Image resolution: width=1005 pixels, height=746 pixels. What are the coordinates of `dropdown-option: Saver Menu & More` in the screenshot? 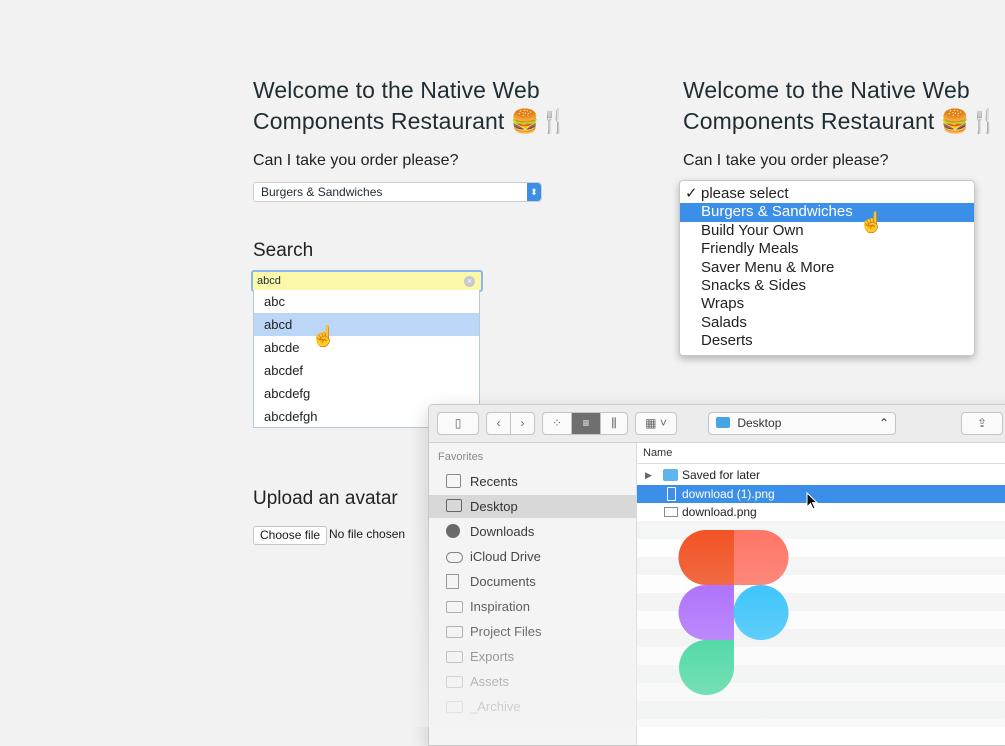 It's located at (827, 268).